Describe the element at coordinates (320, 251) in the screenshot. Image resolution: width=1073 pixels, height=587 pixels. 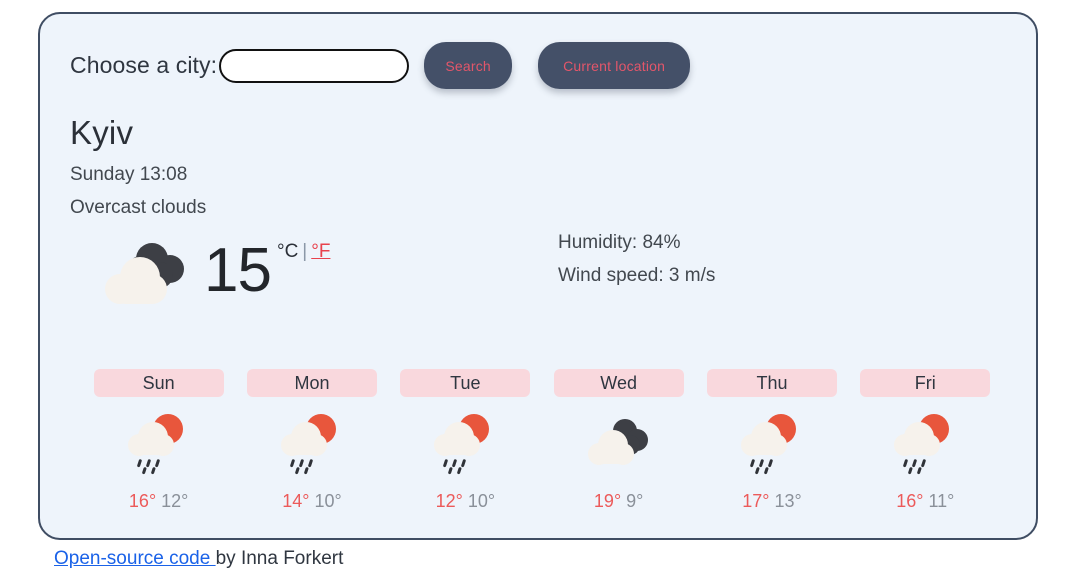
I see `fahrenheit-link: °F` at that location.